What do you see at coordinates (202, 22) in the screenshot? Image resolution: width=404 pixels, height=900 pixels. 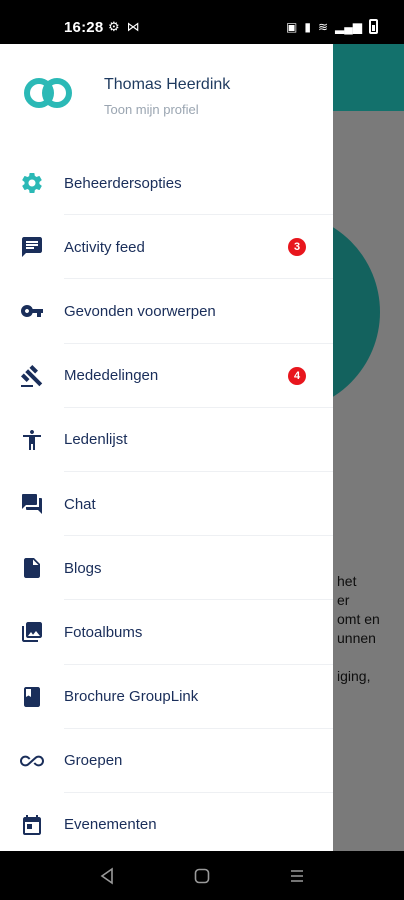 I see `status-bar: 16:28 ⚙ ⋈ ▣ ▮ ≋ ▂▄▆` at bounding box center [202, 22].